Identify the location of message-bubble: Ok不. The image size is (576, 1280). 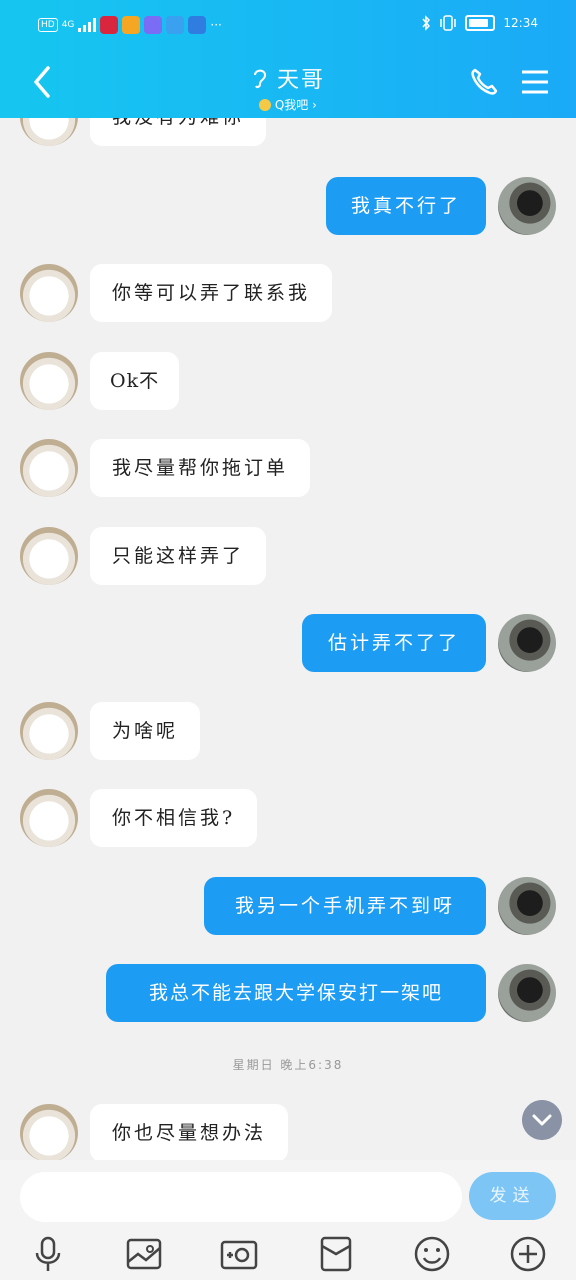
(135, 381).